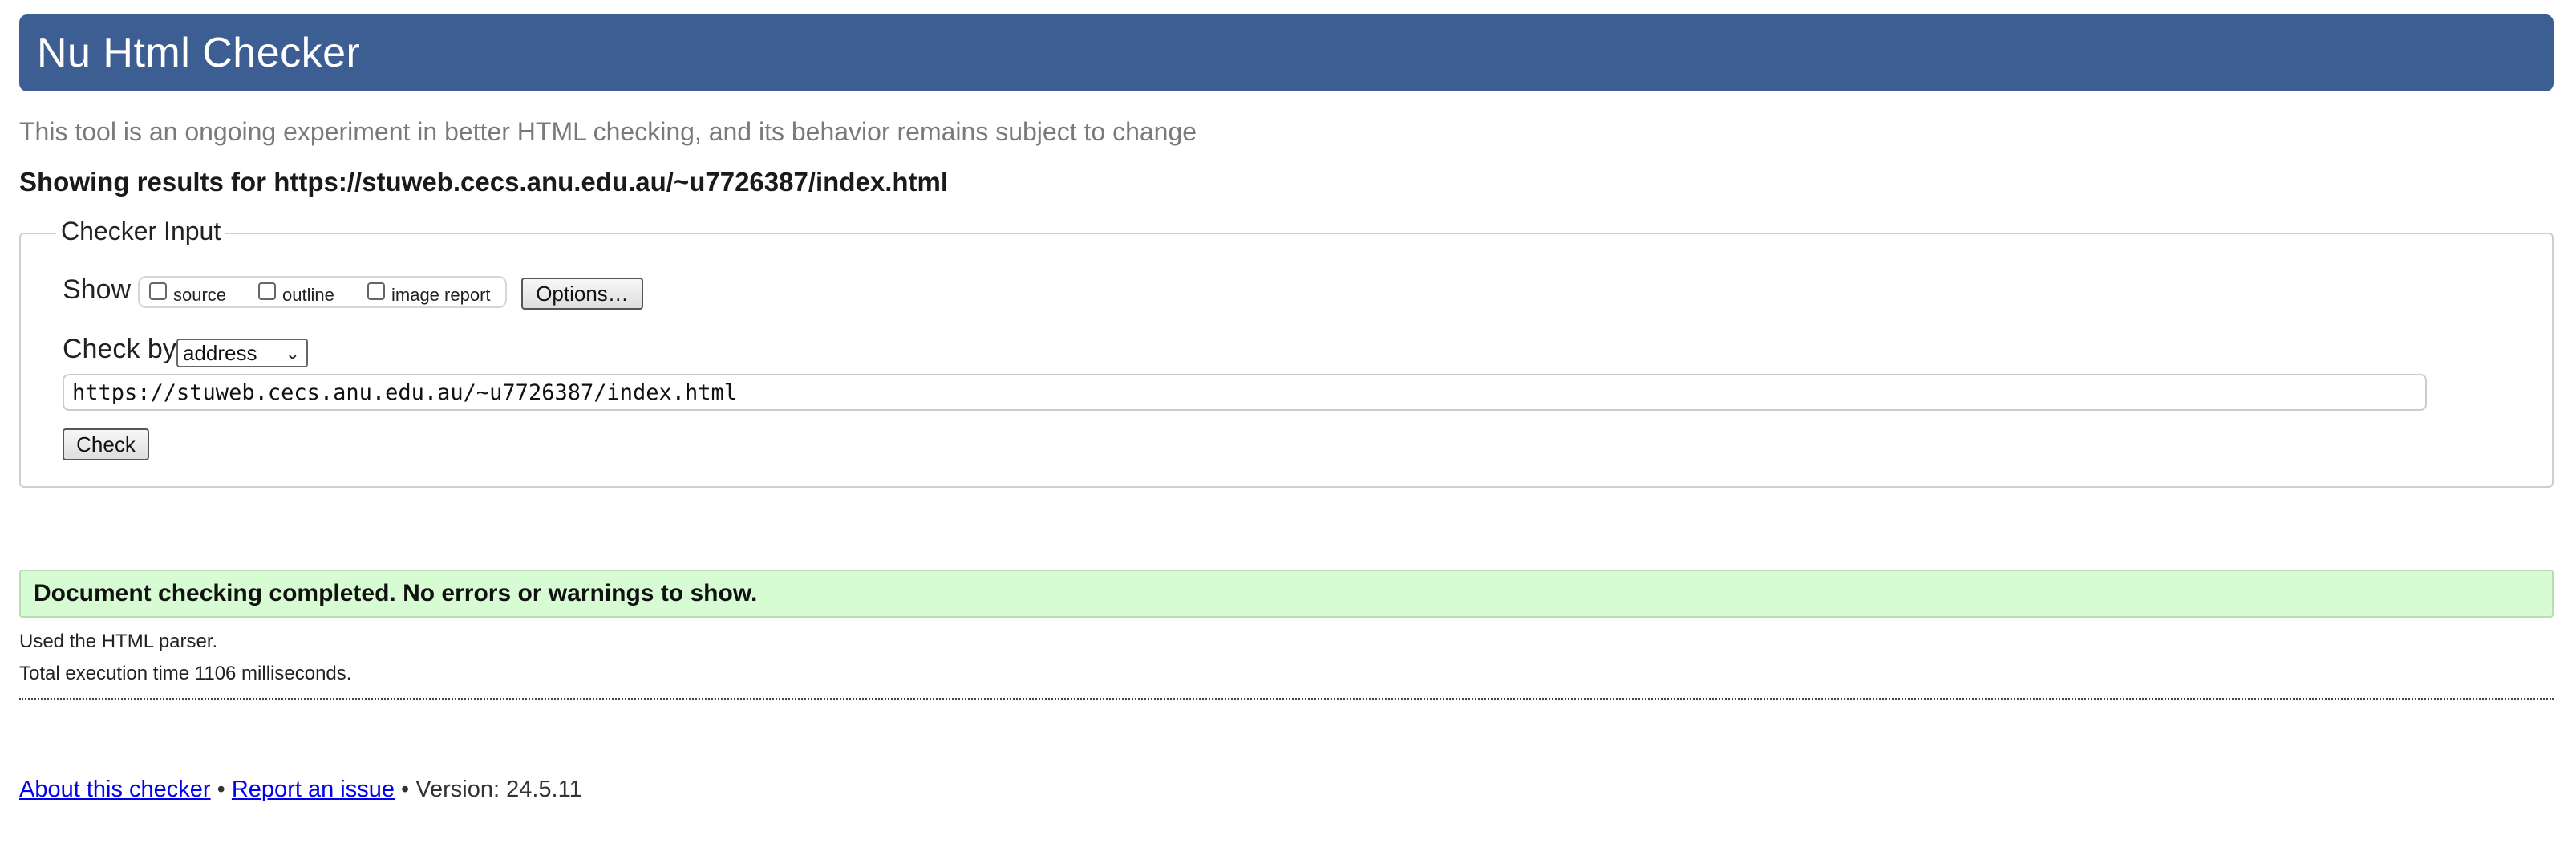  I want to click on outline-checkbox-label: outline, so click(308, 295).